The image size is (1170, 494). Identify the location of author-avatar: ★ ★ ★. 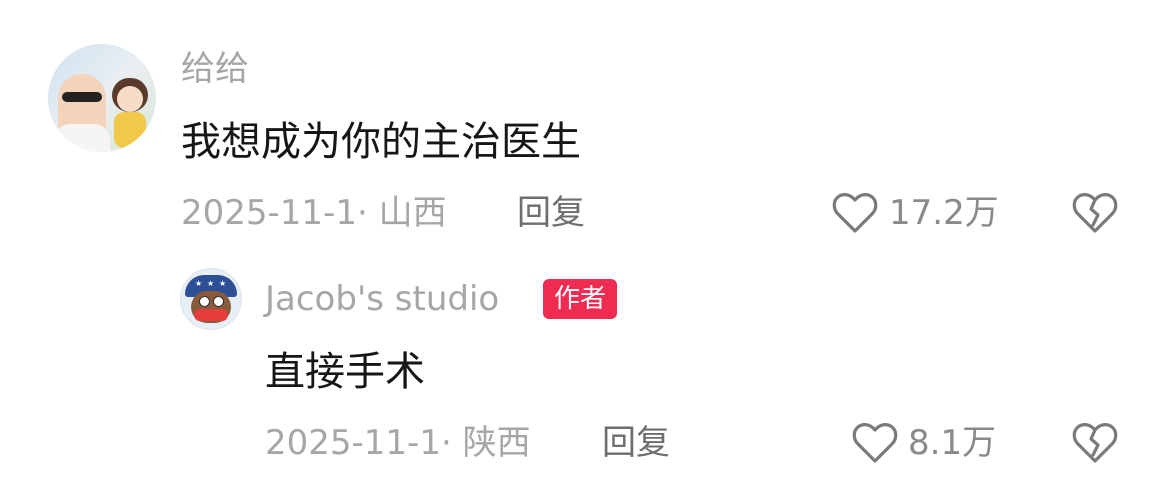
(211, 299).